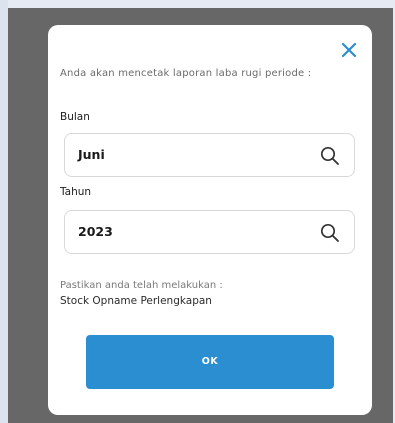  What do you see at coordinates (210, 362) in the screenshot?
I see `ok-button: OK` at bounding box center [210, 362].